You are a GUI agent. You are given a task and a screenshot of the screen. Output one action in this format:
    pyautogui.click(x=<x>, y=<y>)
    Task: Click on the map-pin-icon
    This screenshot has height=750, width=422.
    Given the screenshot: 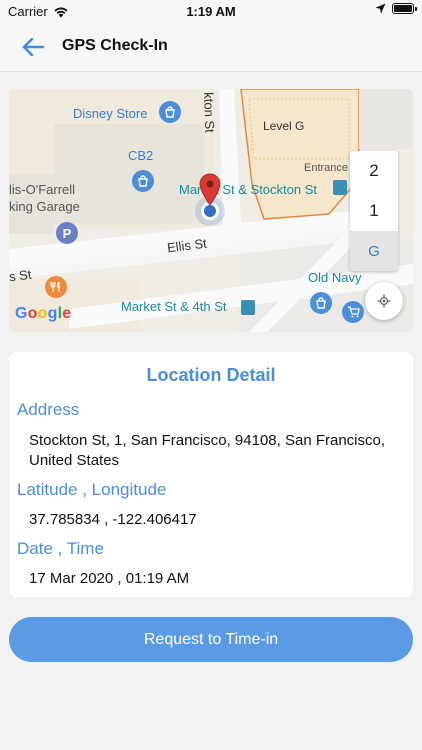 What is the action you would take?
    pyautogui.click(x=210, y=189)
    